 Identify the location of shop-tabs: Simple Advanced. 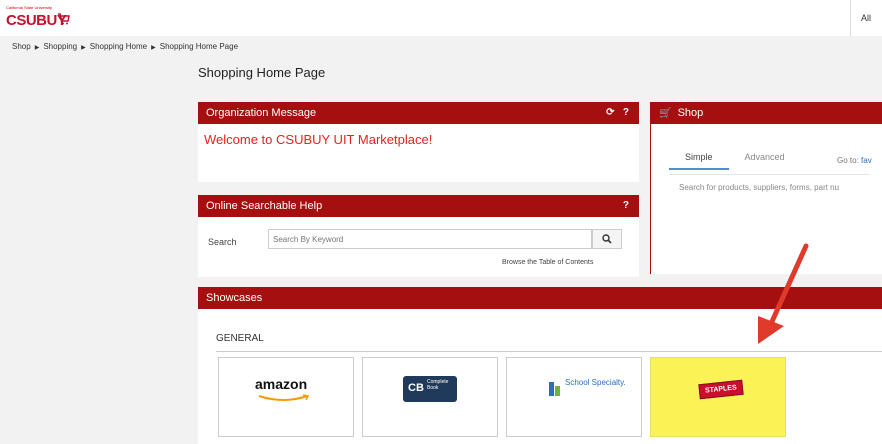
(735, 161).